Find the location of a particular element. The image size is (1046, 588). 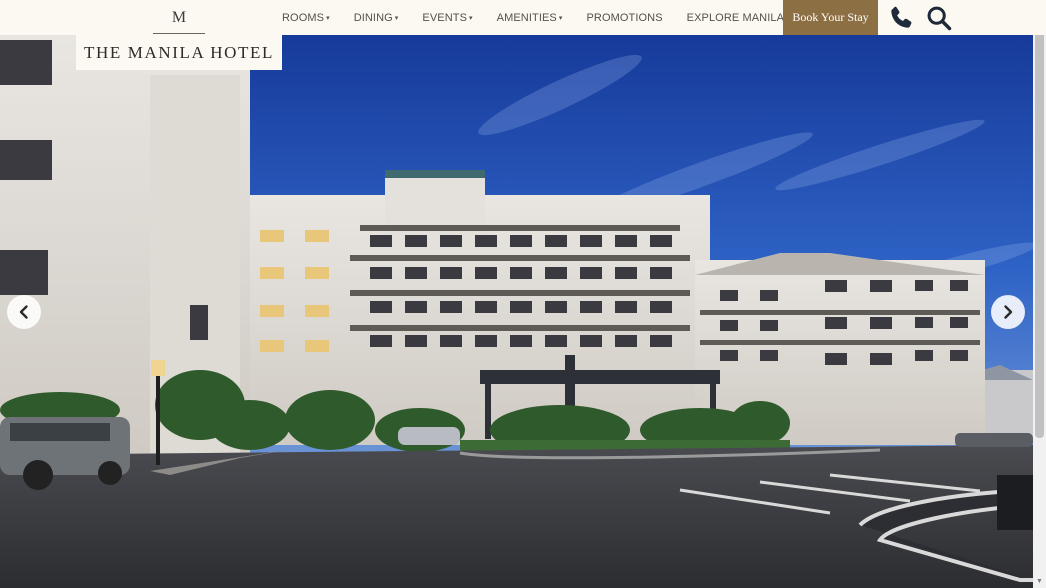

slider-next-button is located at coordinates (1008, 312).